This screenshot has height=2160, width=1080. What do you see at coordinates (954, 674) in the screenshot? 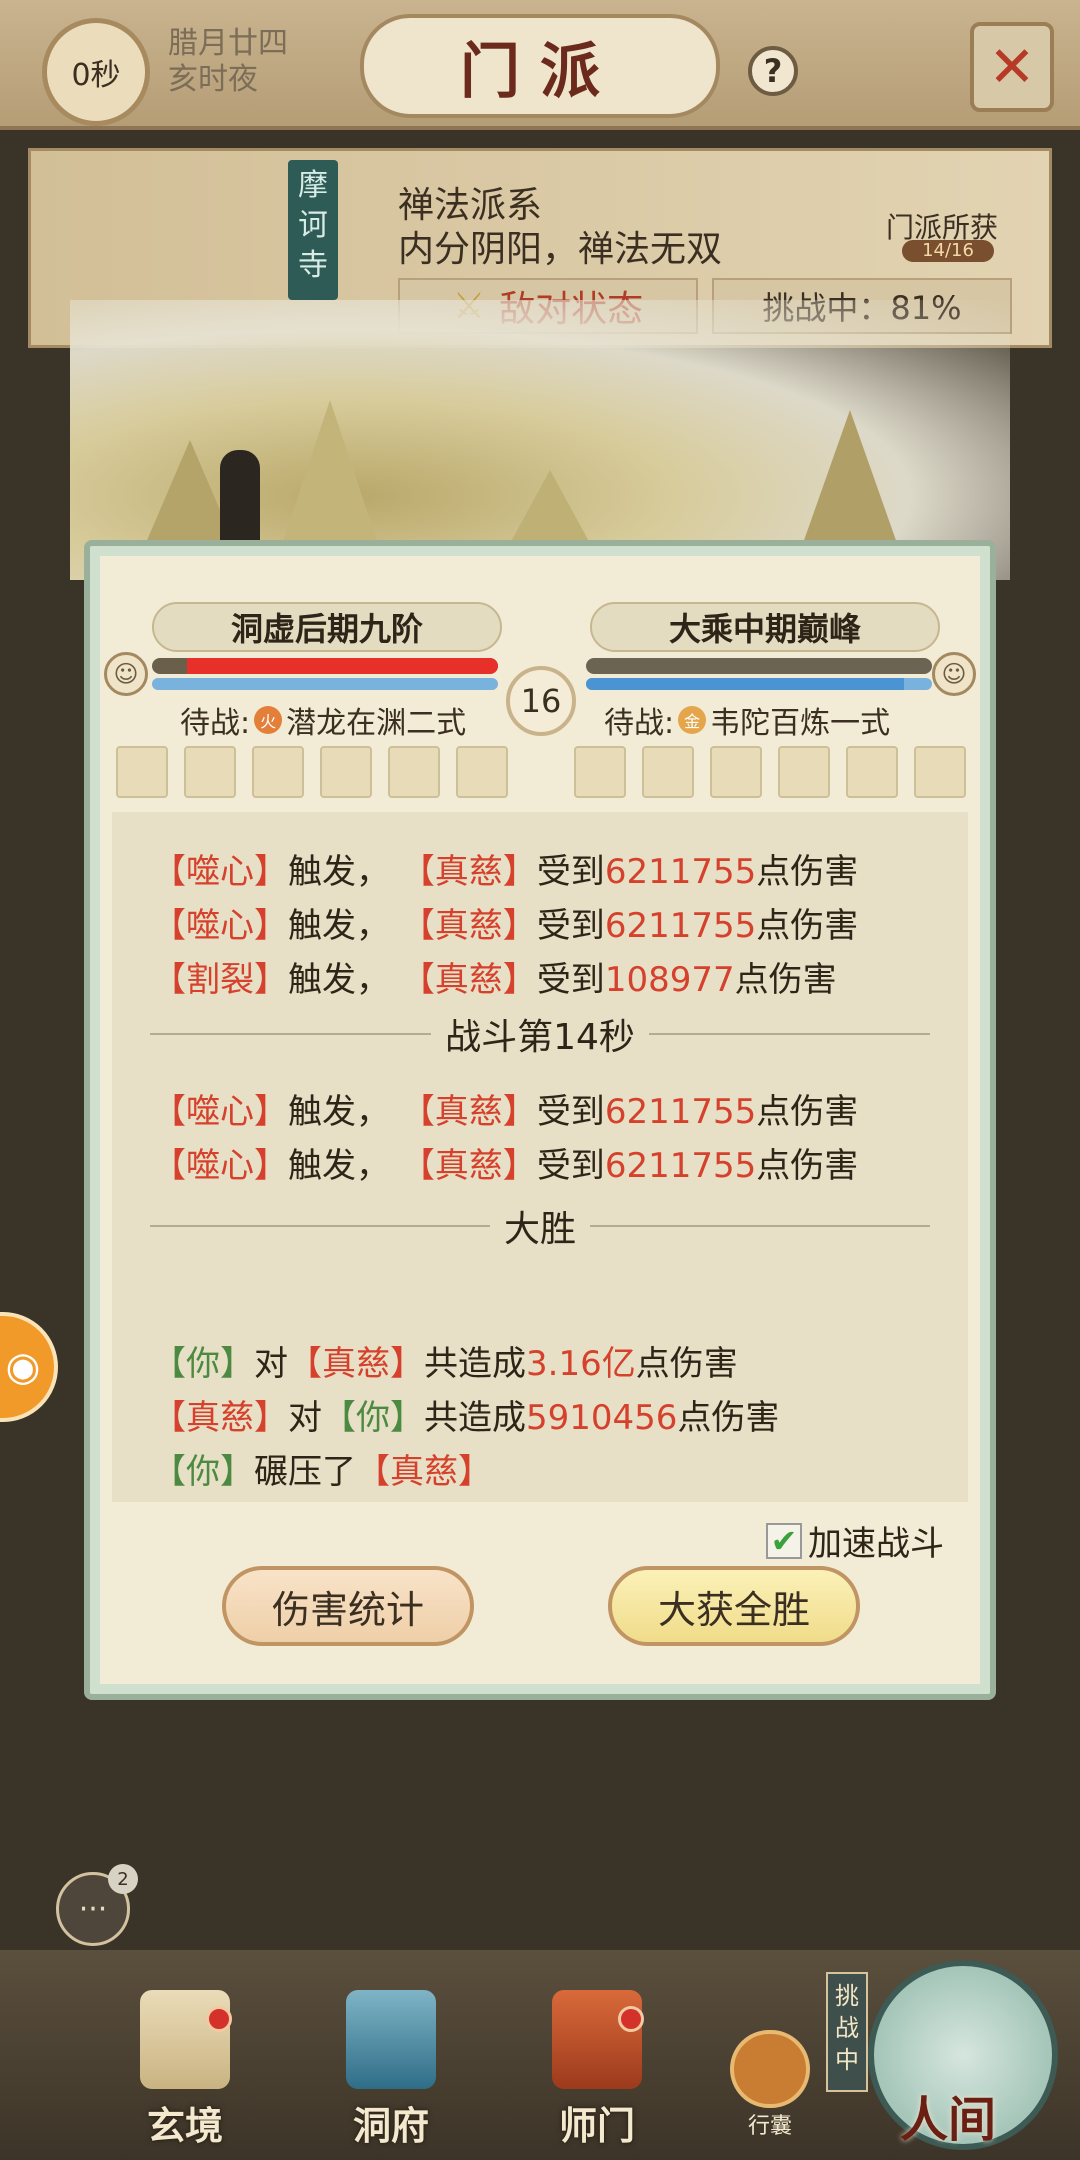
I see `enemy-avatar-icon: ☺` at bounding box center [954, 674].